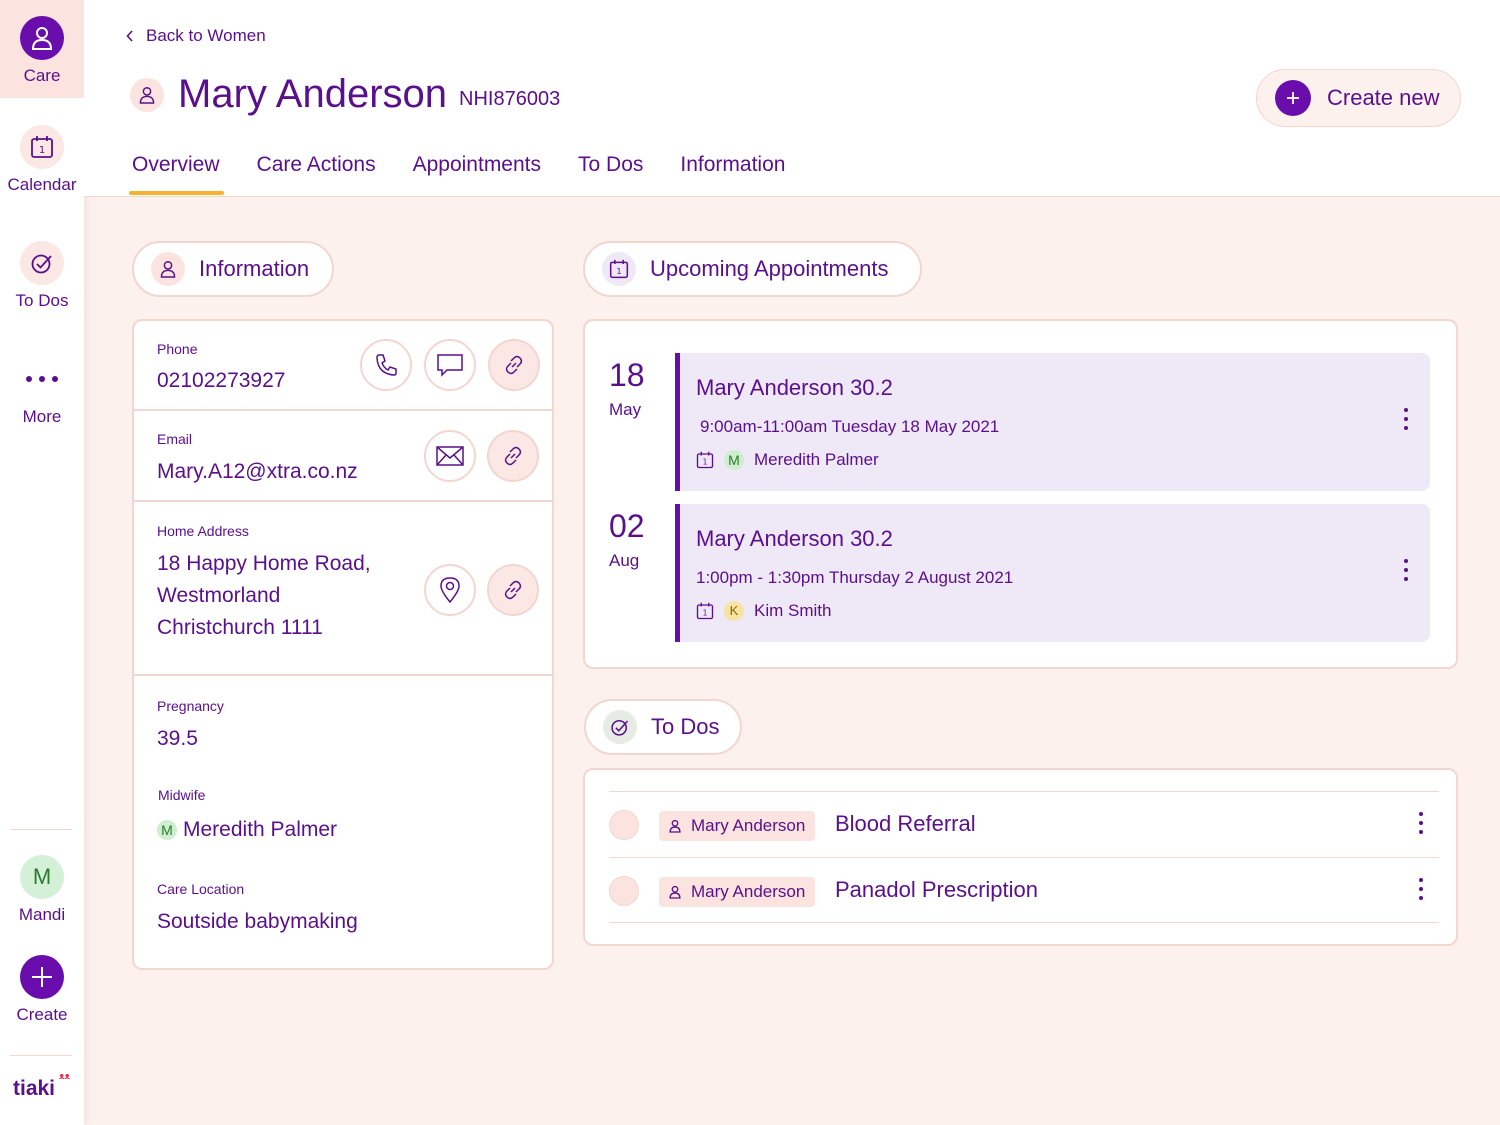 The image size is (1500, 1125). I want to click on clinician-initial-badge: K, so click(734, 611).